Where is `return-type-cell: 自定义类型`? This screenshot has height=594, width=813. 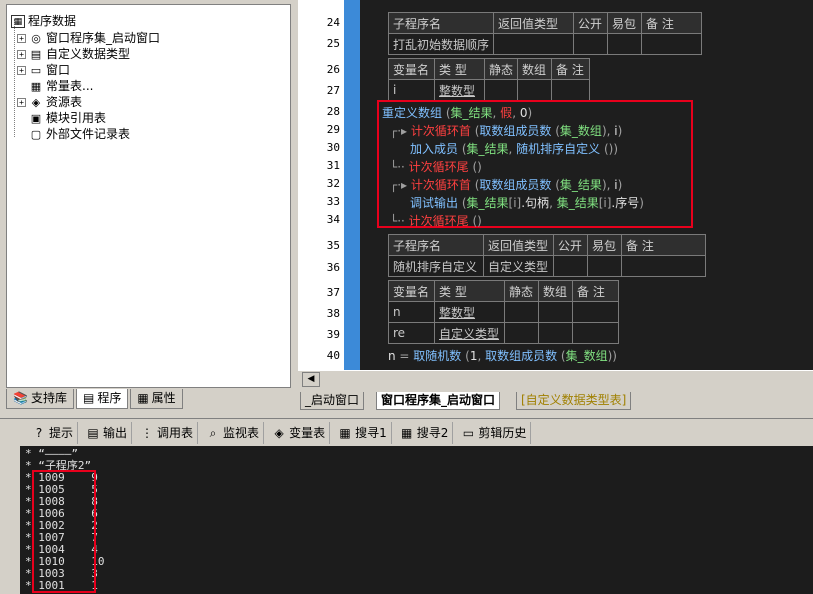 return-type-cell: 自定义类型 is located at coordinates (518, 266).